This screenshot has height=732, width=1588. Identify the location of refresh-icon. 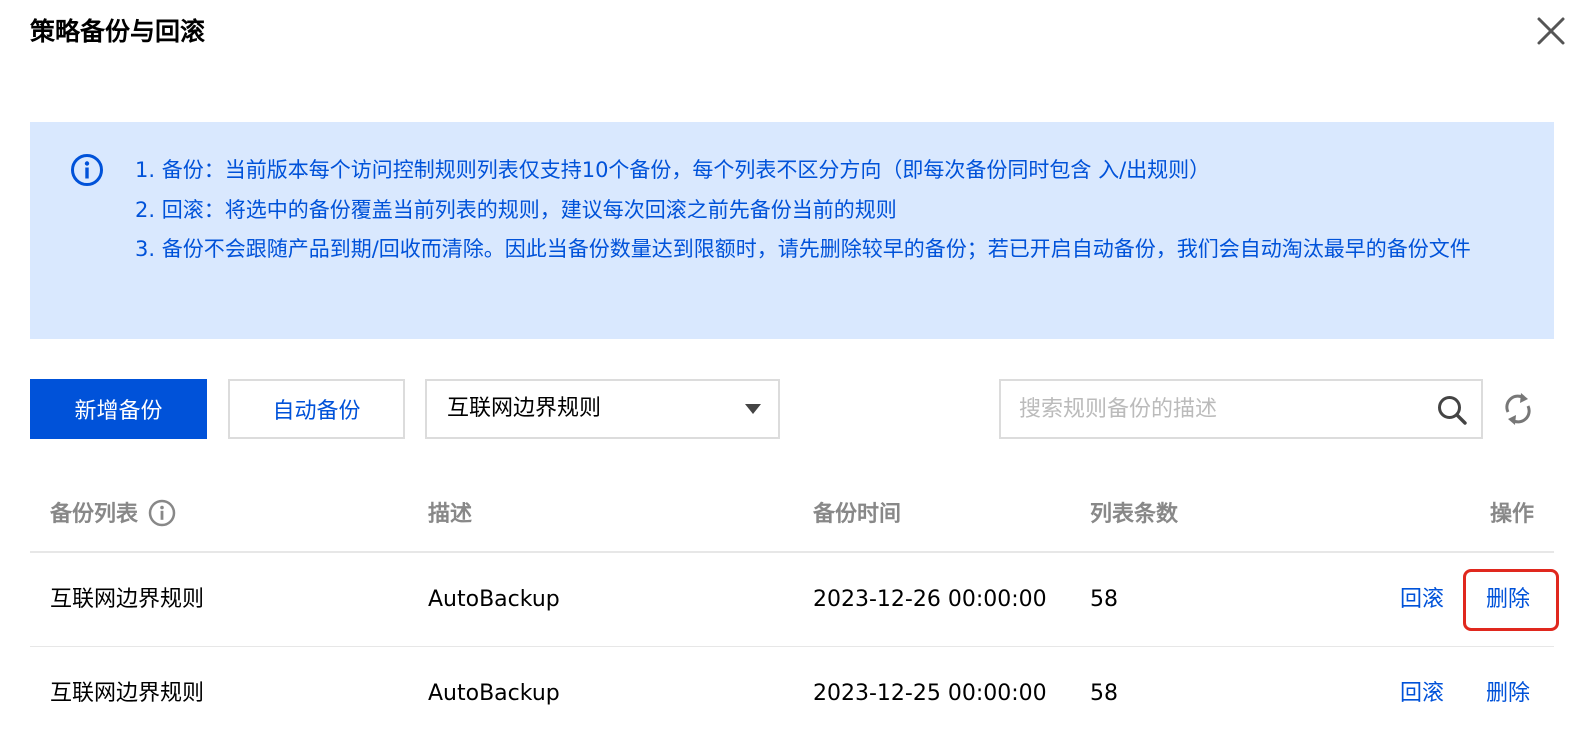
(1518, 409).